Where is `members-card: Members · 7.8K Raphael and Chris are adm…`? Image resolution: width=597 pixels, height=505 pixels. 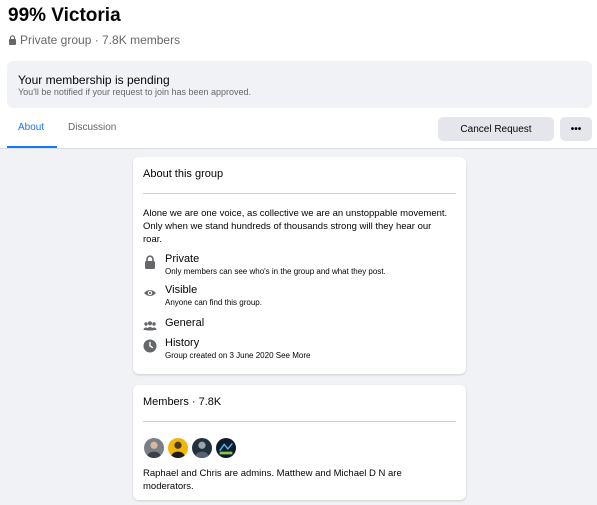
members-card: Members · 7.8K Raphael and Chris are adm… is located at coordinates (299, 442).